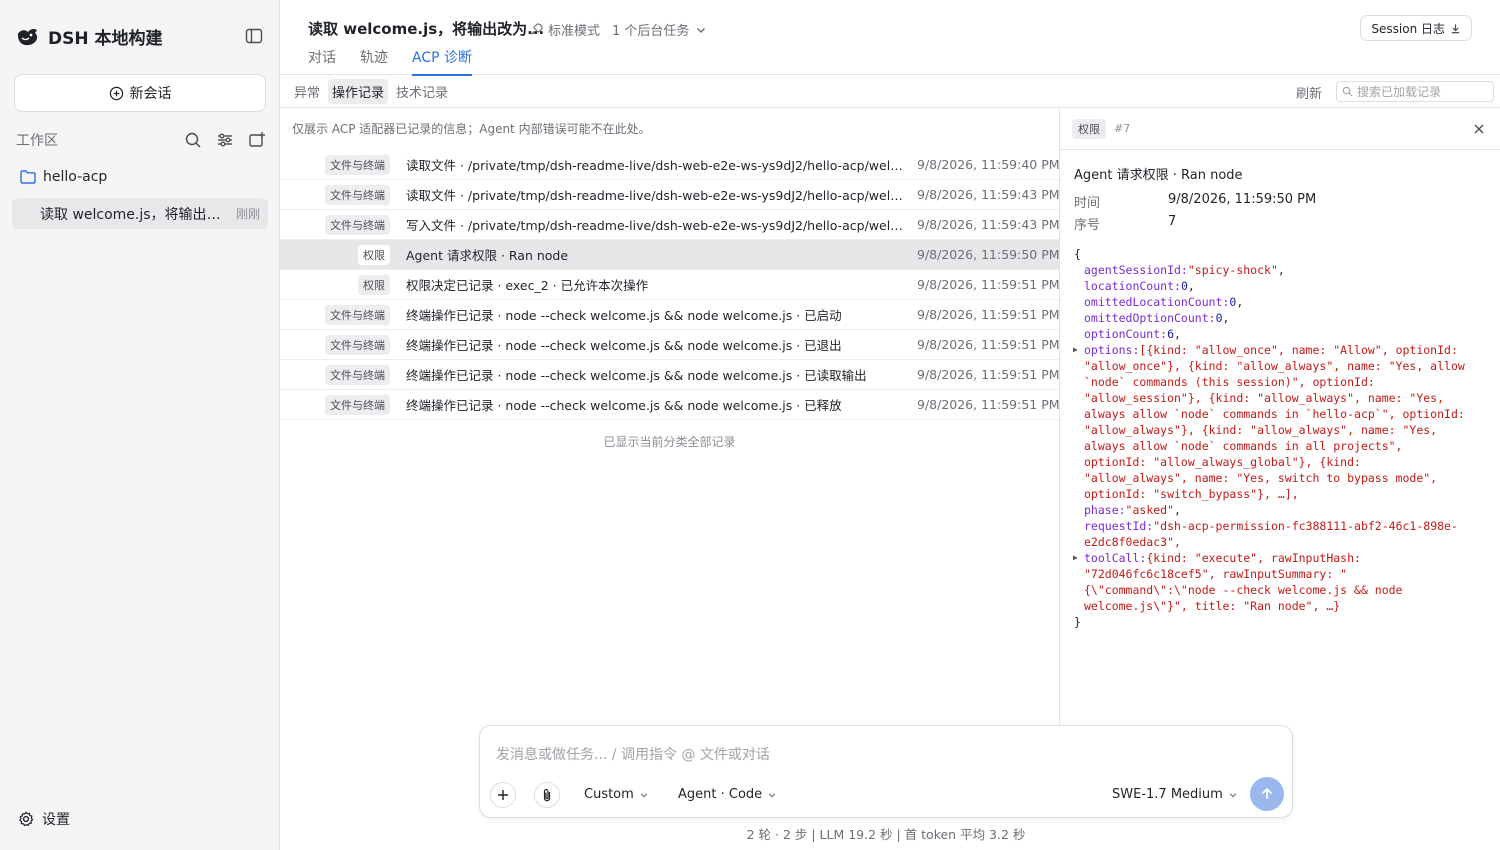 The width and height of the screenshot is (1500, 850). I want to click on detail-seq-key: 序号, so click(1087, 225).